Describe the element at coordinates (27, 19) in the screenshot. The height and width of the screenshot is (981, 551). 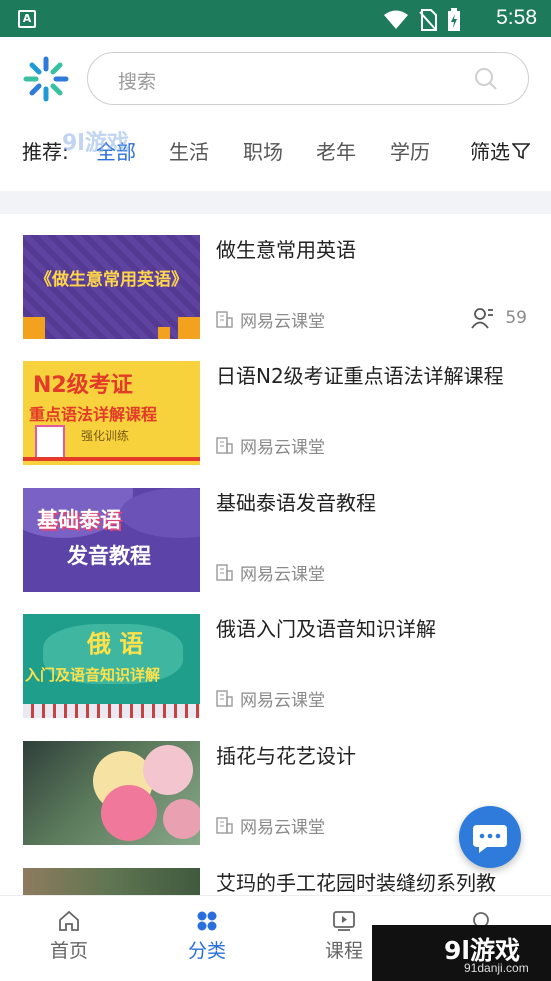
I see `app-badge: A` at that location.